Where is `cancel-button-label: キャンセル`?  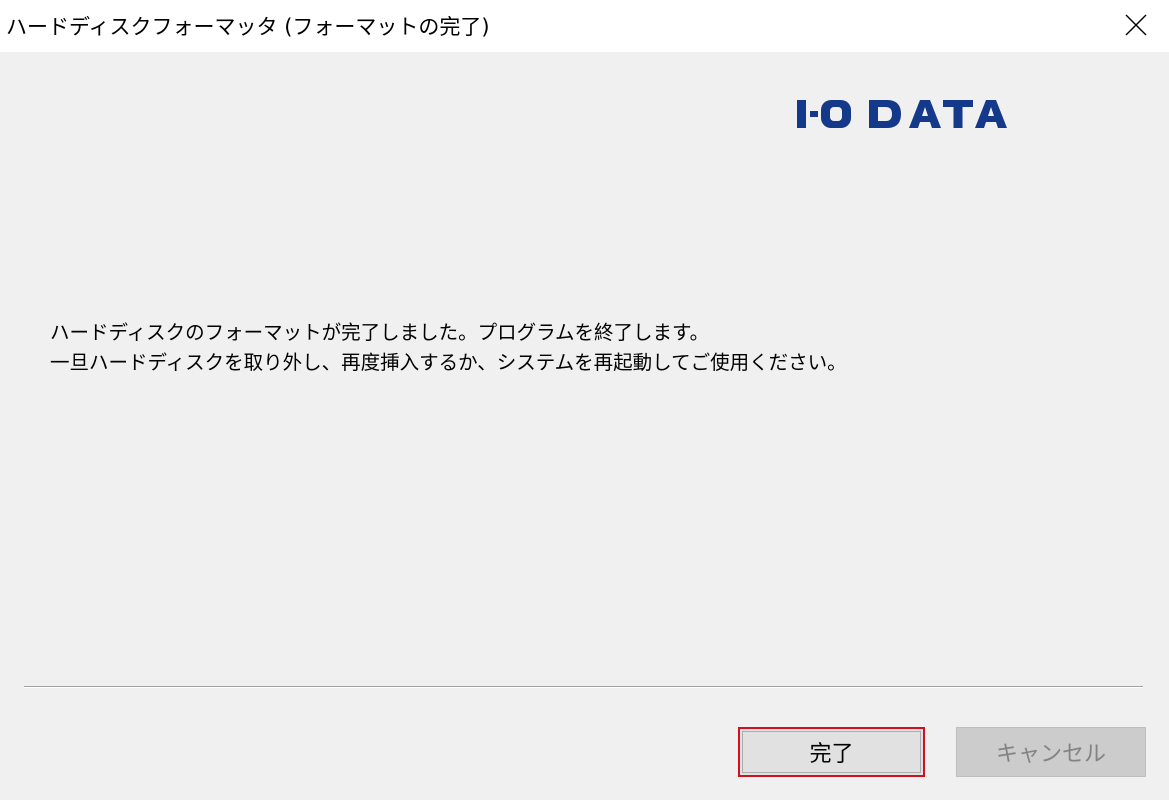 cancel-button-label: キャンセル is located at coordinates (1050, 754).